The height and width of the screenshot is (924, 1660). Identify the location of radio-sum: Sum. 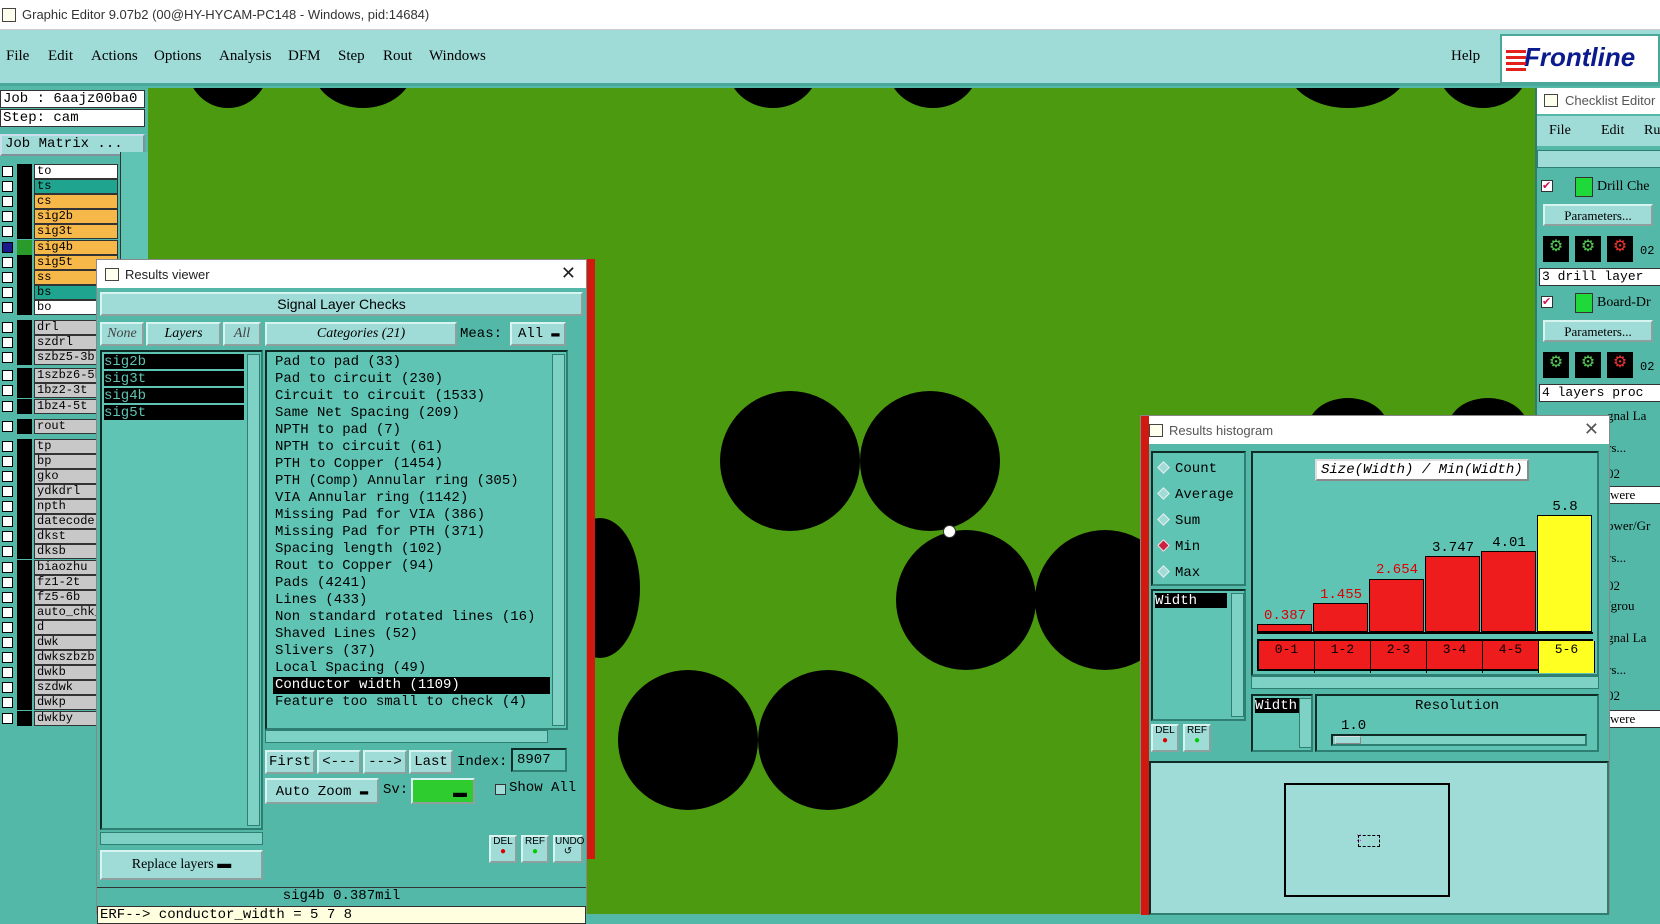
(1178, 521).